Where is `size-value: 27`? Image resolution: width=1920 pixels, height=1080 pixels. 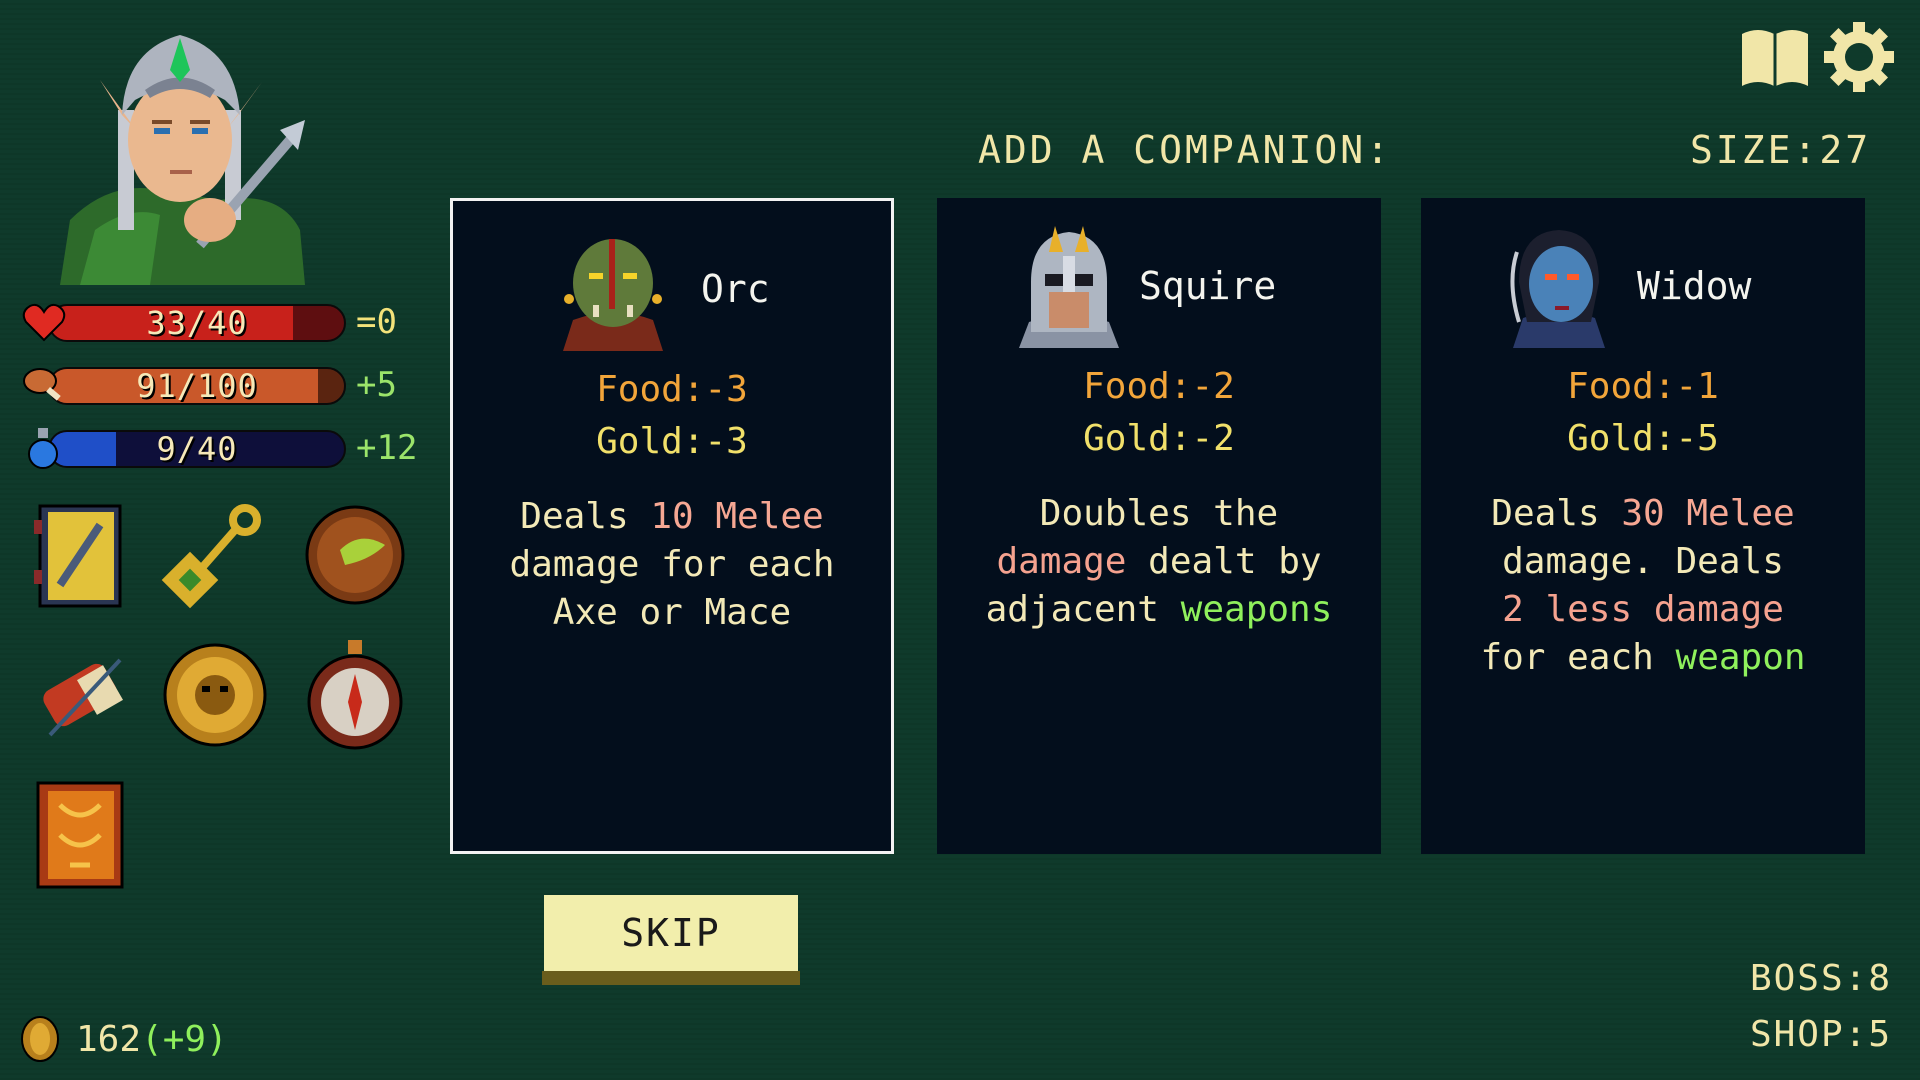 size-value: 27 is located at coordinates (1845, 150).